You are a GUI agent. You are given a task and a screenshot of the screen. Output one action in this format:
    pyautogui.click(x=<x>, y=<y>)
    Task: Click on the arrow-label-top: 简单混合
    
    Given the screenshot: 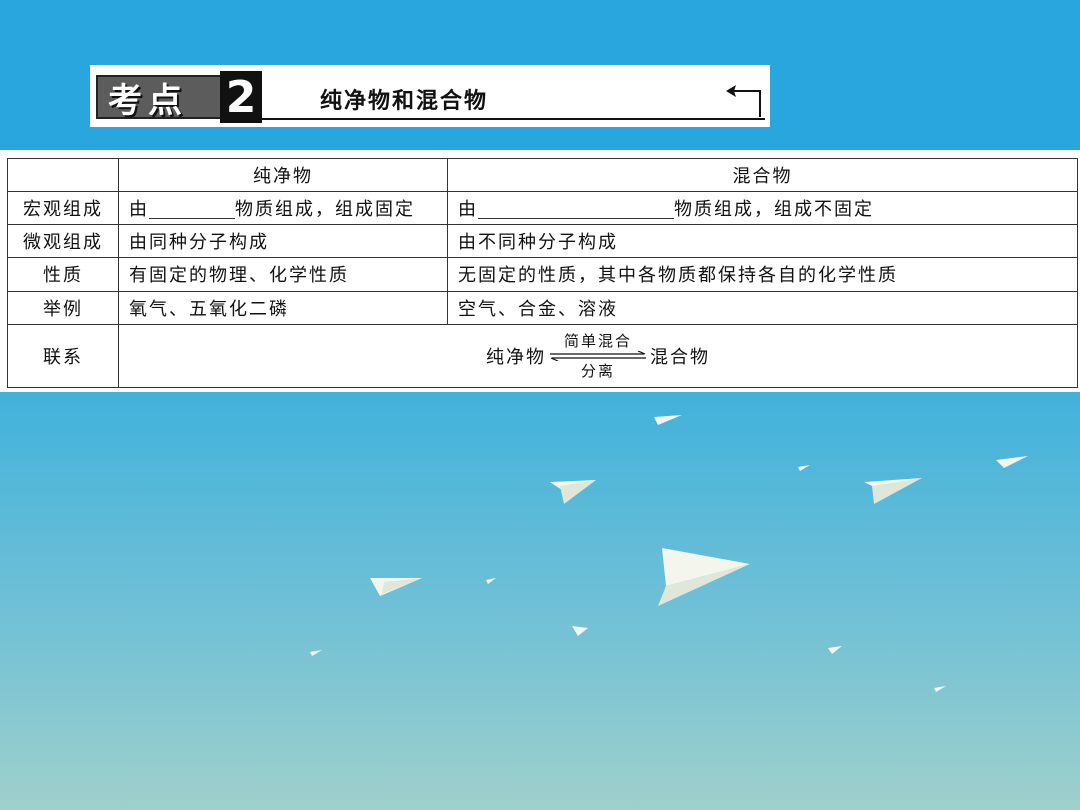 What is the action you would take?
    pyautogui.click(x=597, y=340)
    